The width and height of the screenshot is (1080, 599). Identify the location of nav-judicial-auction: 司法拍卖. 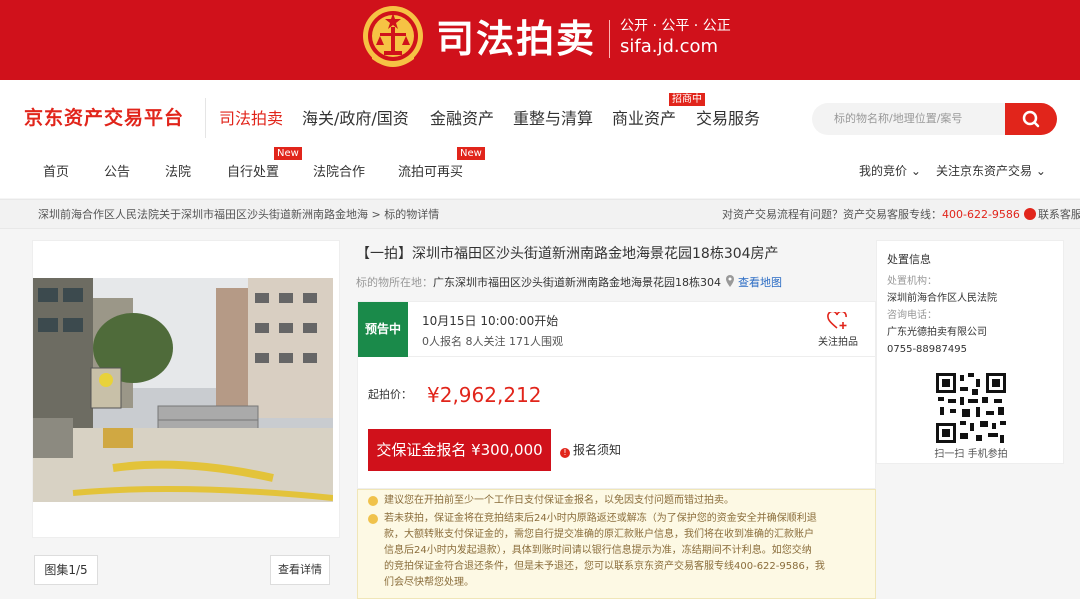
(251, 119).